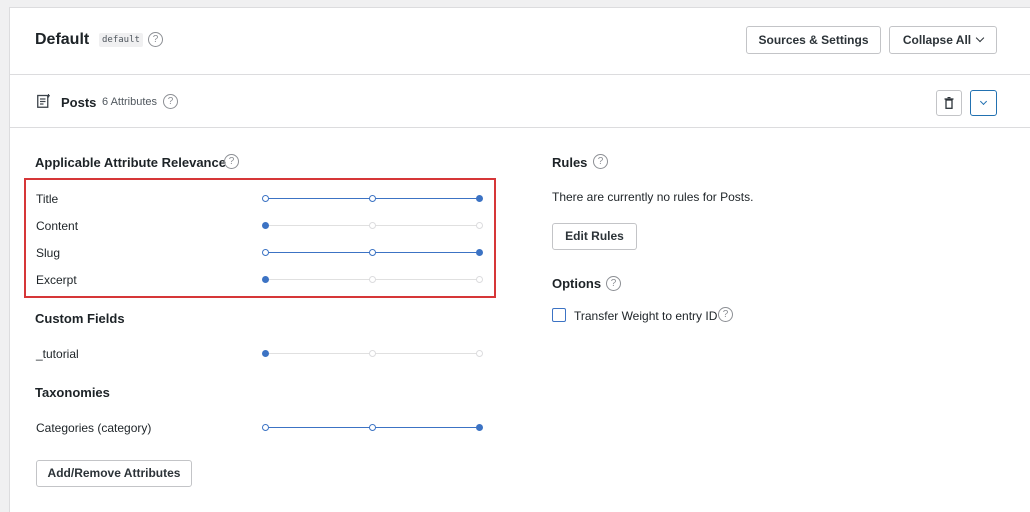  What do you see at coordinates (48, 253) in the screenshot?
I see `attribute-label: Slug` at bounding box center [48, 253].